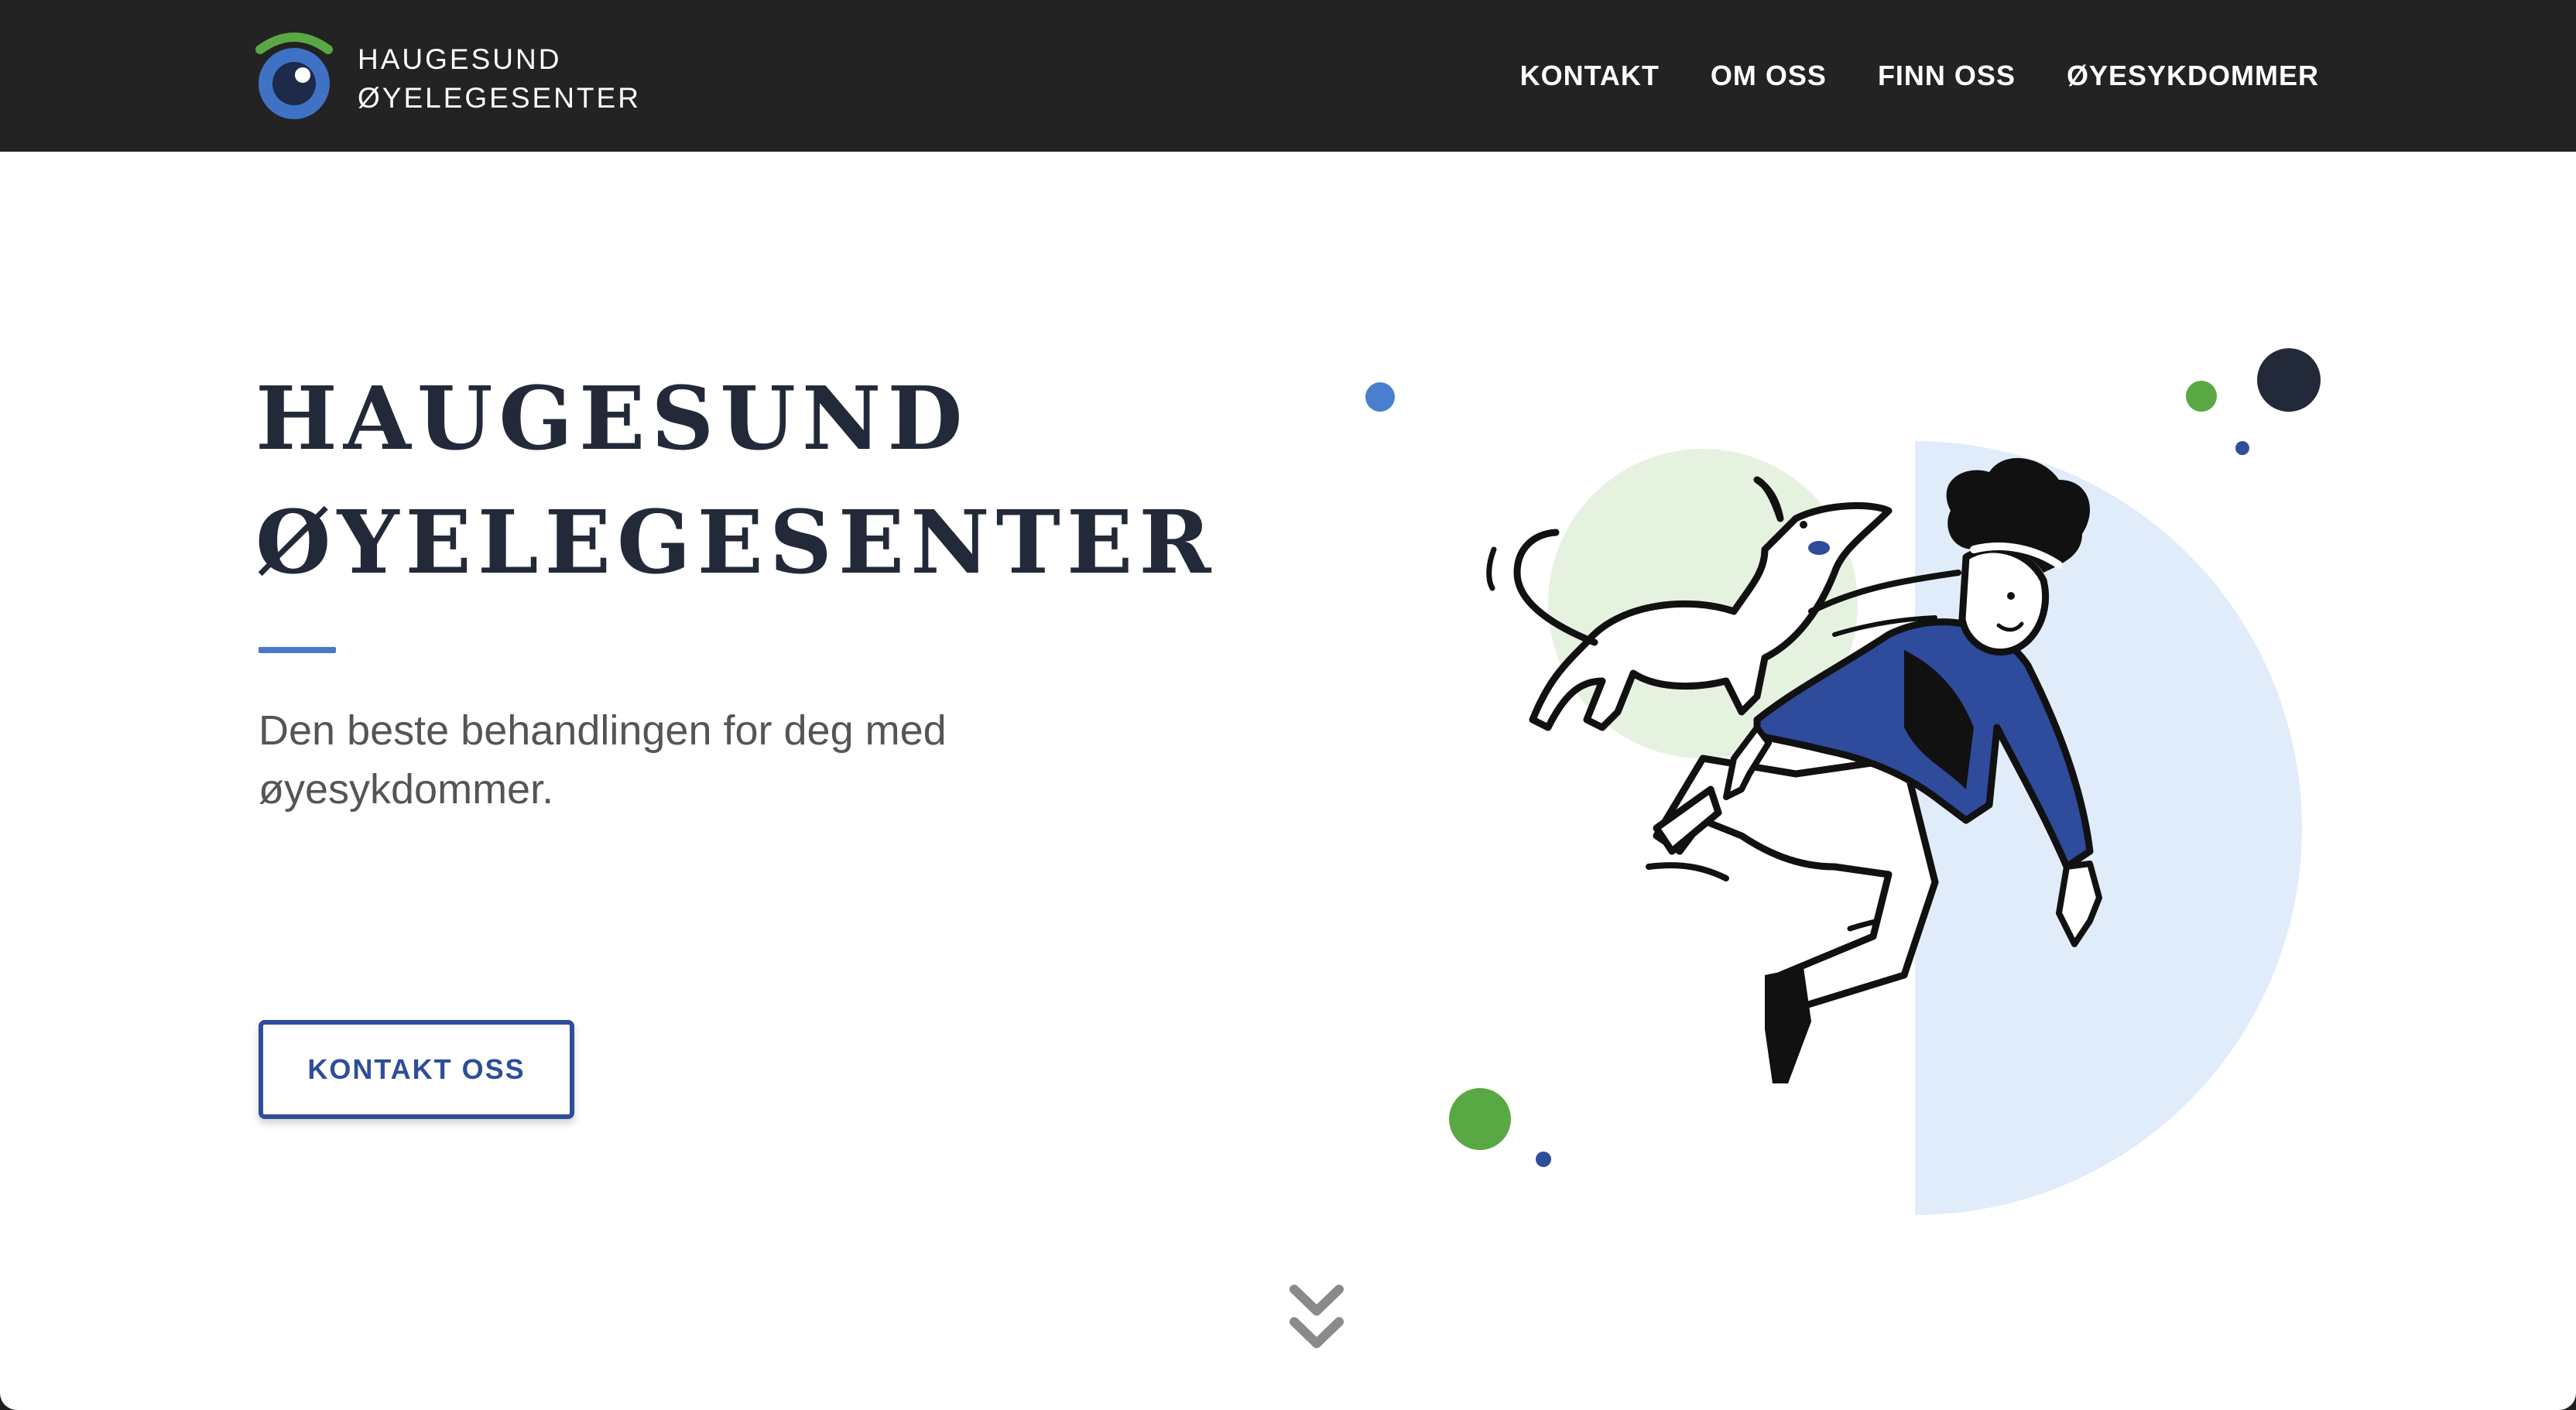 This screenshot has width=2576, height=1410. What do you see at coordinates (1590, 76) in the screenshot?
I see `nav-item-kontakt: KONTAKT` at bounding box center [1590, 76].